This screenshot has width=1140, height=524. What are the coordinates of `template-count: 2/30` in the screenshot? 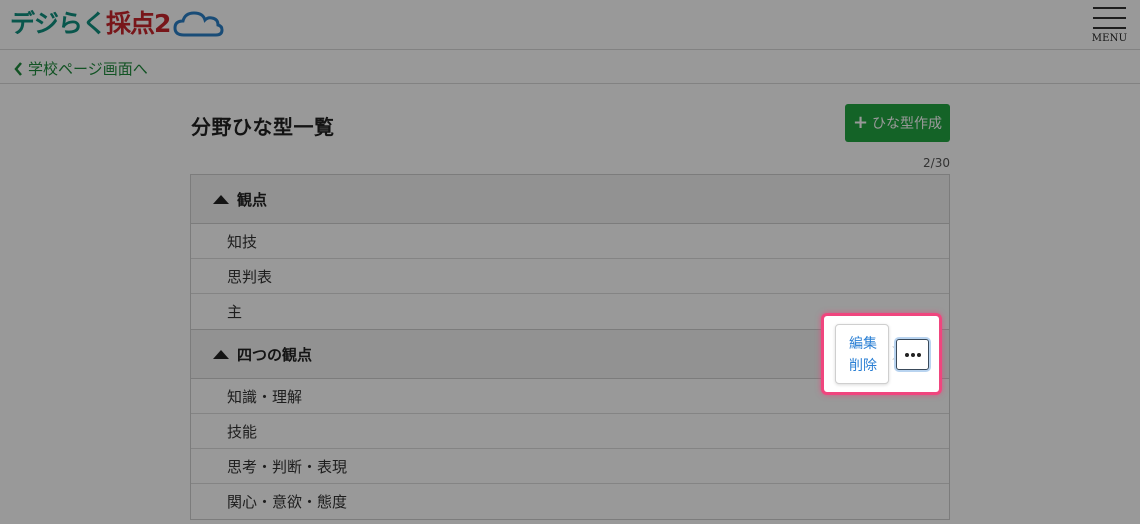 It's located at (936, 163).